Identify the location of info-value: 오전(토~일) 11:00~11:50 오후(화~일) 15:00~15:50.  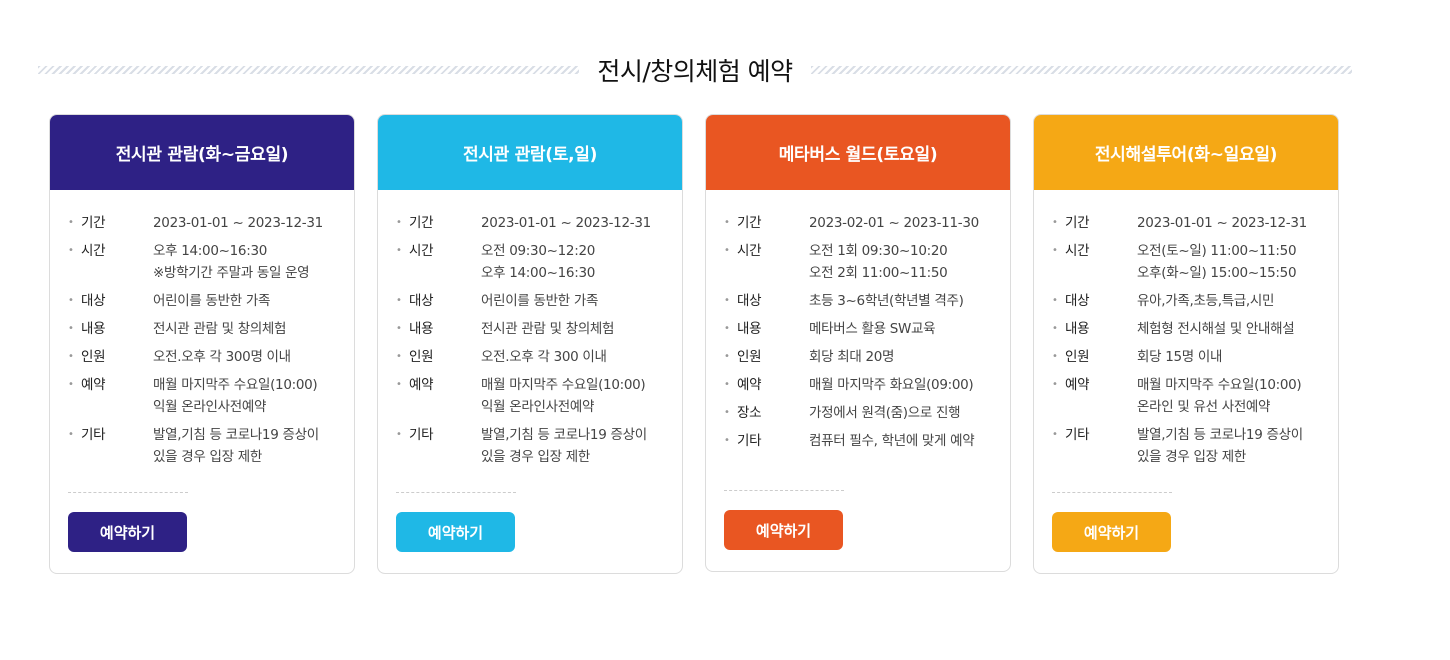
(1228, 262).